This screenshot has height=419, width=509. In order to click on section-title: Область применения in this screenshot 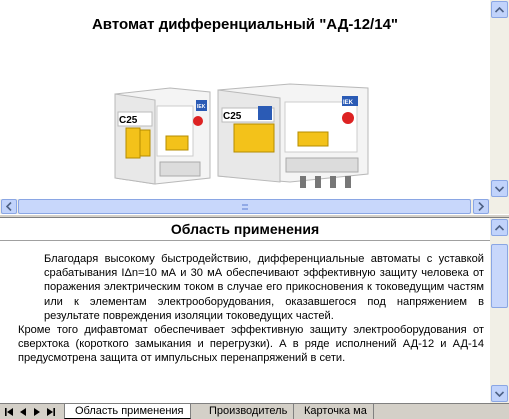, I will do `click(245, 230)`.